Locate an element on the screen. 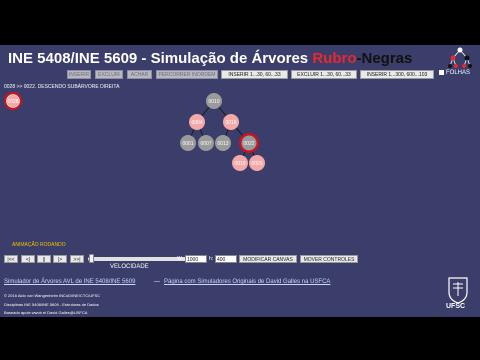 The height and width of the screenshot is (360, 480). height-label: h: is located at coordinates (211, 259).